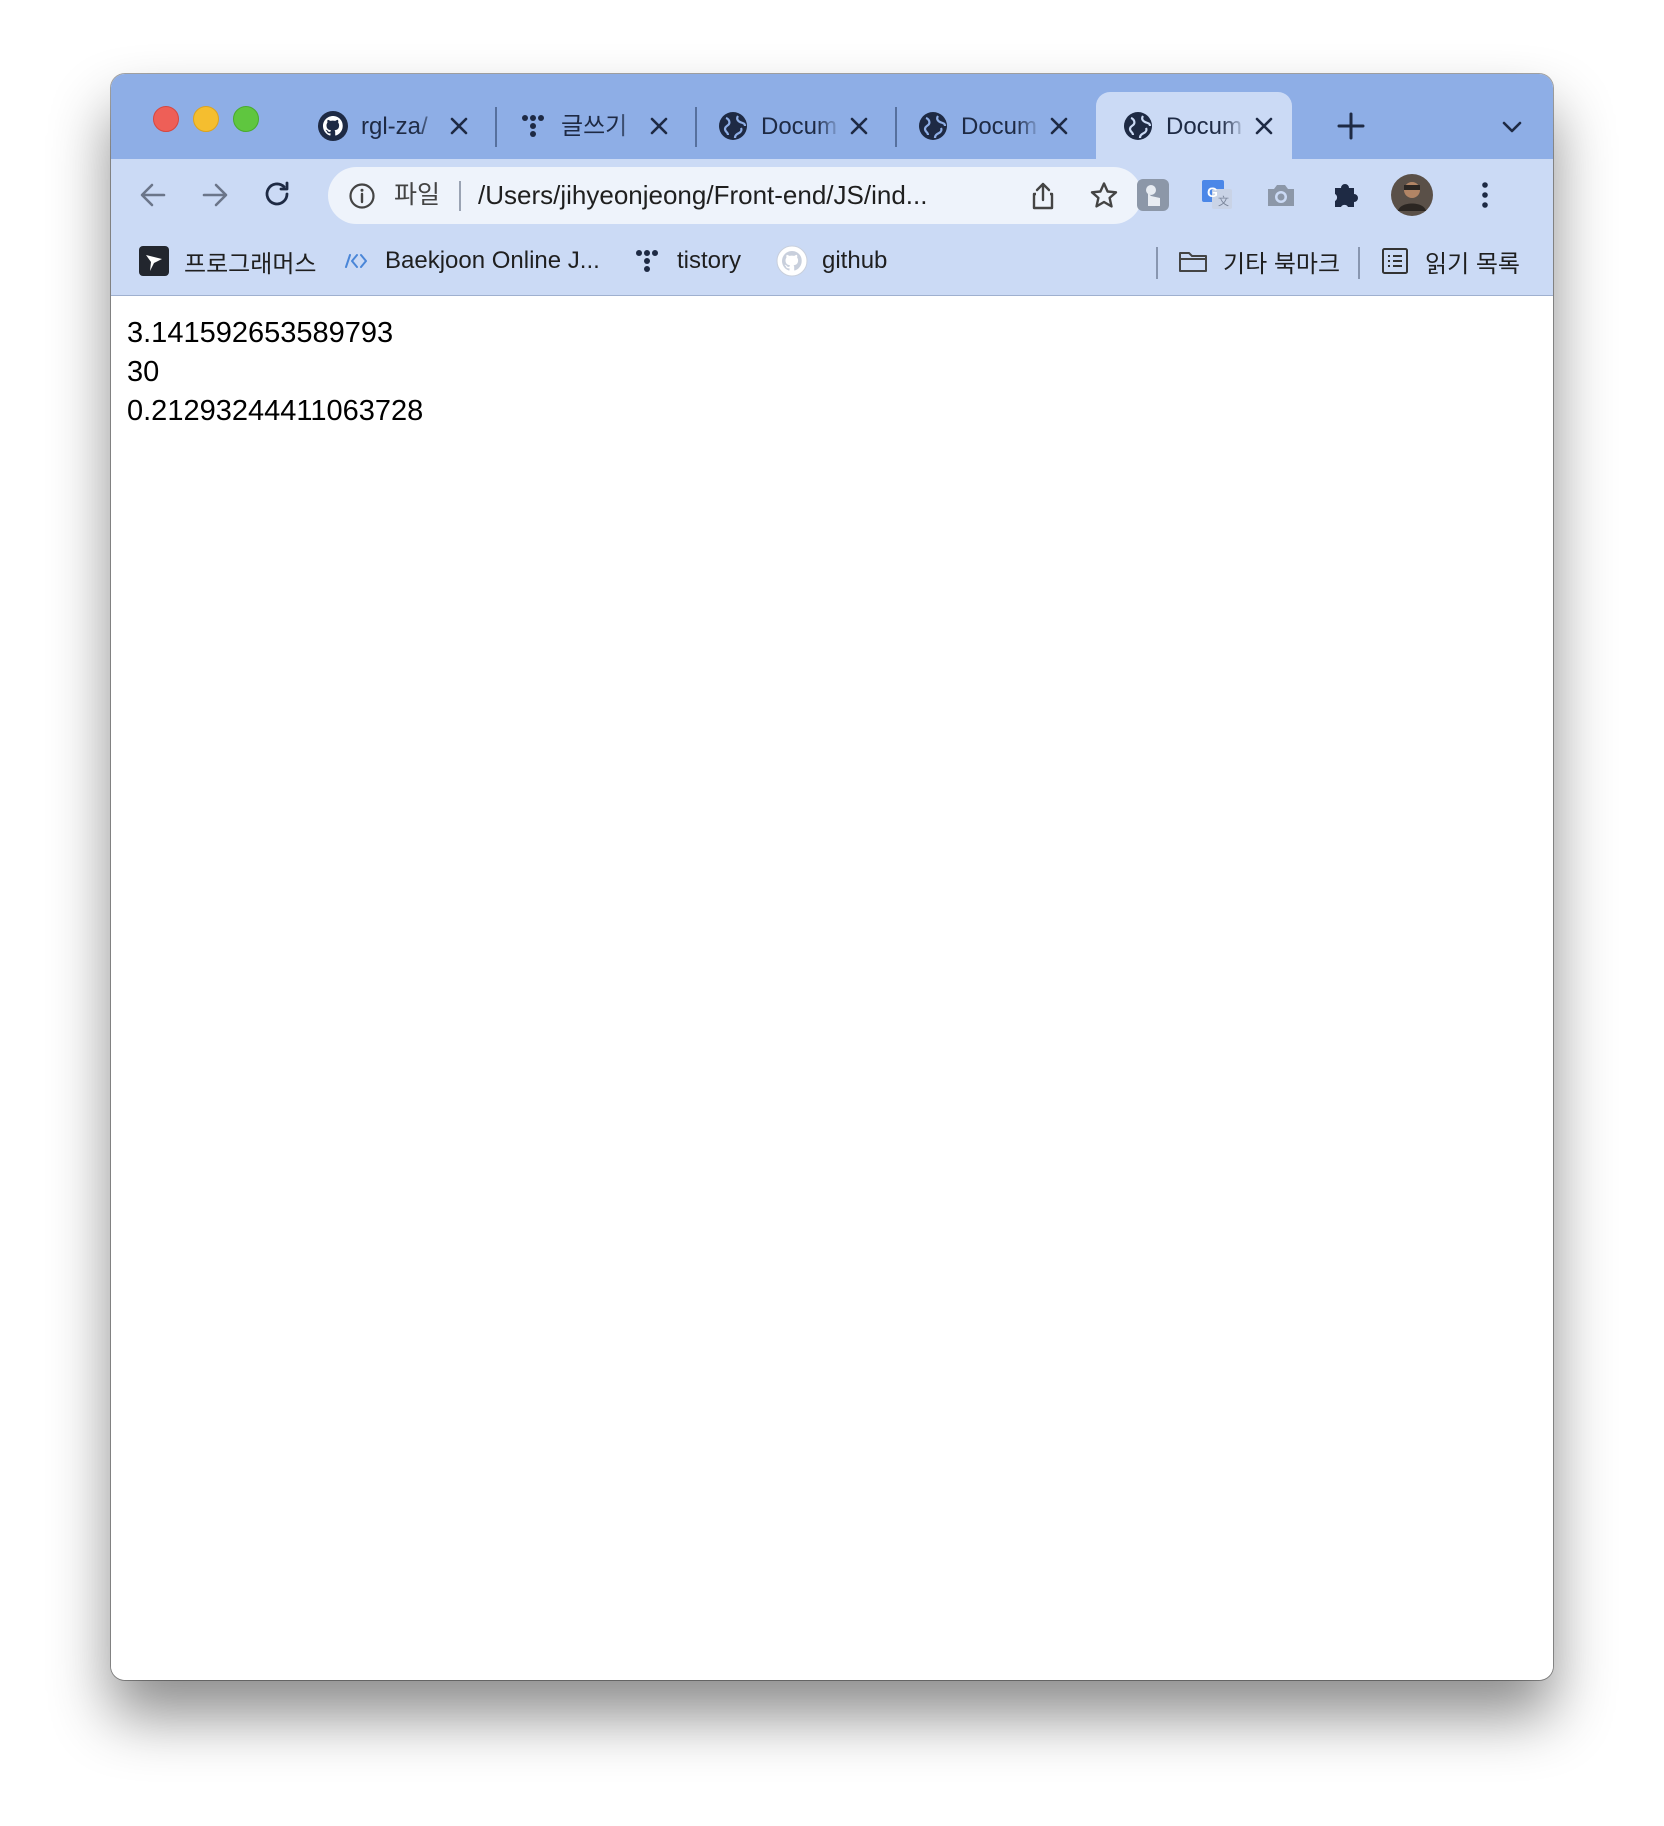  I want to click on zoom-window-button, so click(246, 119).